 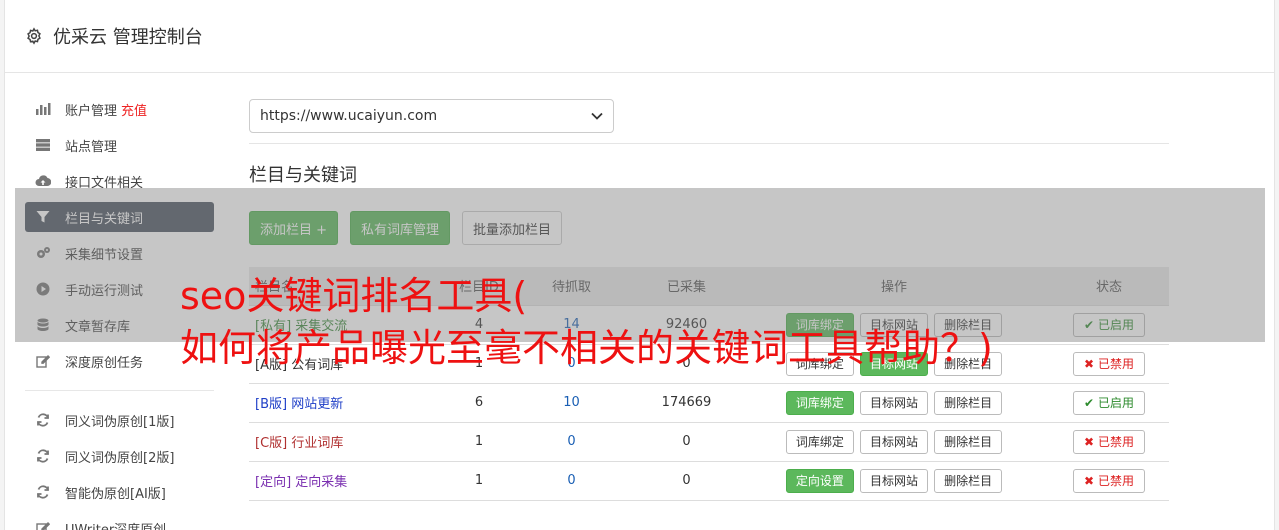 What do you see at coordinates (709, 143) in the screenshot?
I see `divider` at bounding box center [709, 143].